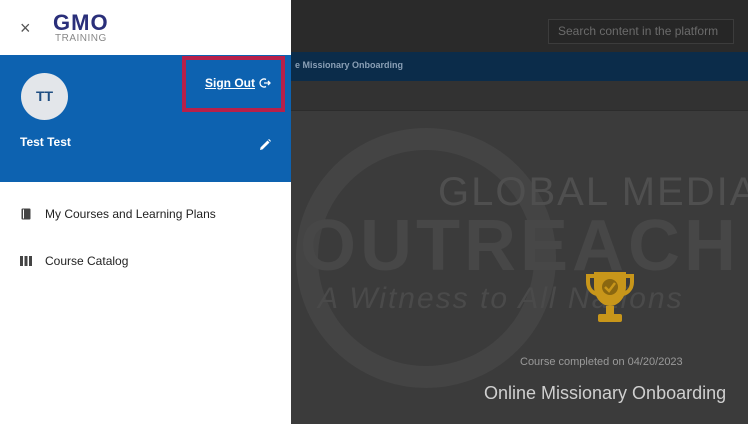 The width and height of the screenshot is (748, 424). I want to click on menu-item-course-catalog: Course Catalog, so click(145, 261).